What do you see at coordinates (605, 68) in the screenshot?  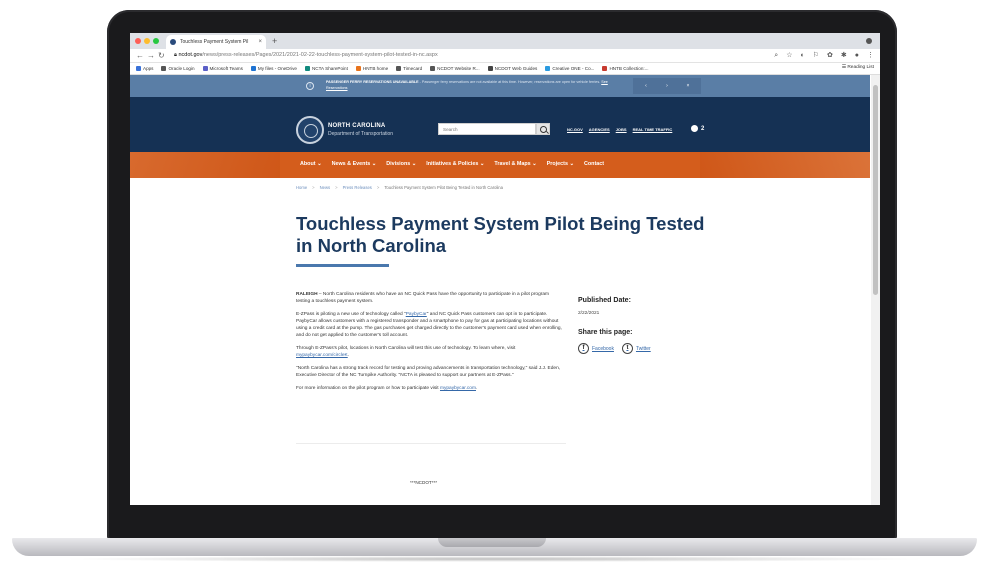 I see `collection-icon` at bounding box center [605, 68].